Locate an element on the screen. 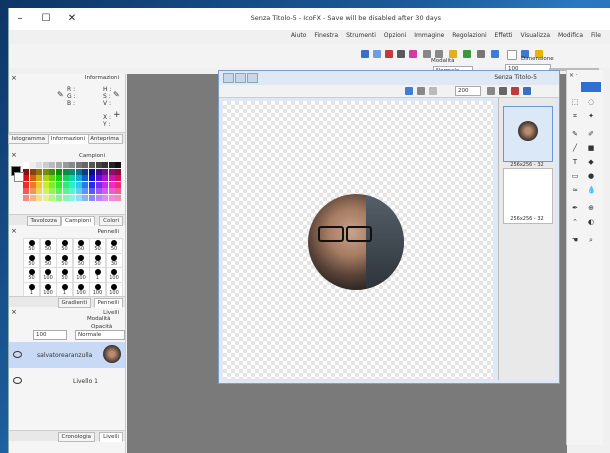 The image size is (610, 453). close-button: ✕ is located at coordinates (72, 19).